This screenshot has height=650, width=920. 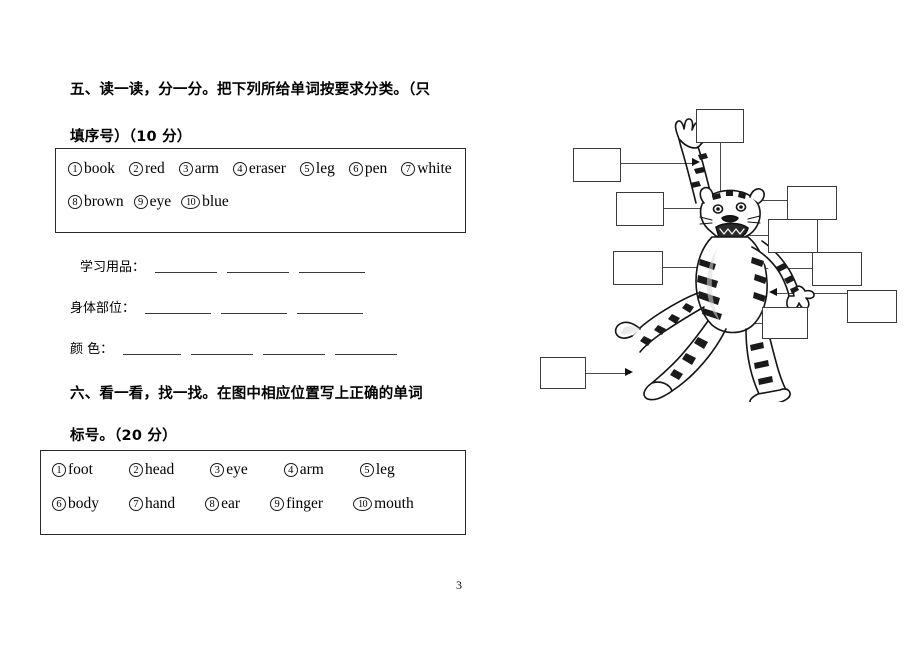 What do you see at coordinates (80, 469) in the screenshot?
I see `word-label: foot` at bounding box center [80, 469].